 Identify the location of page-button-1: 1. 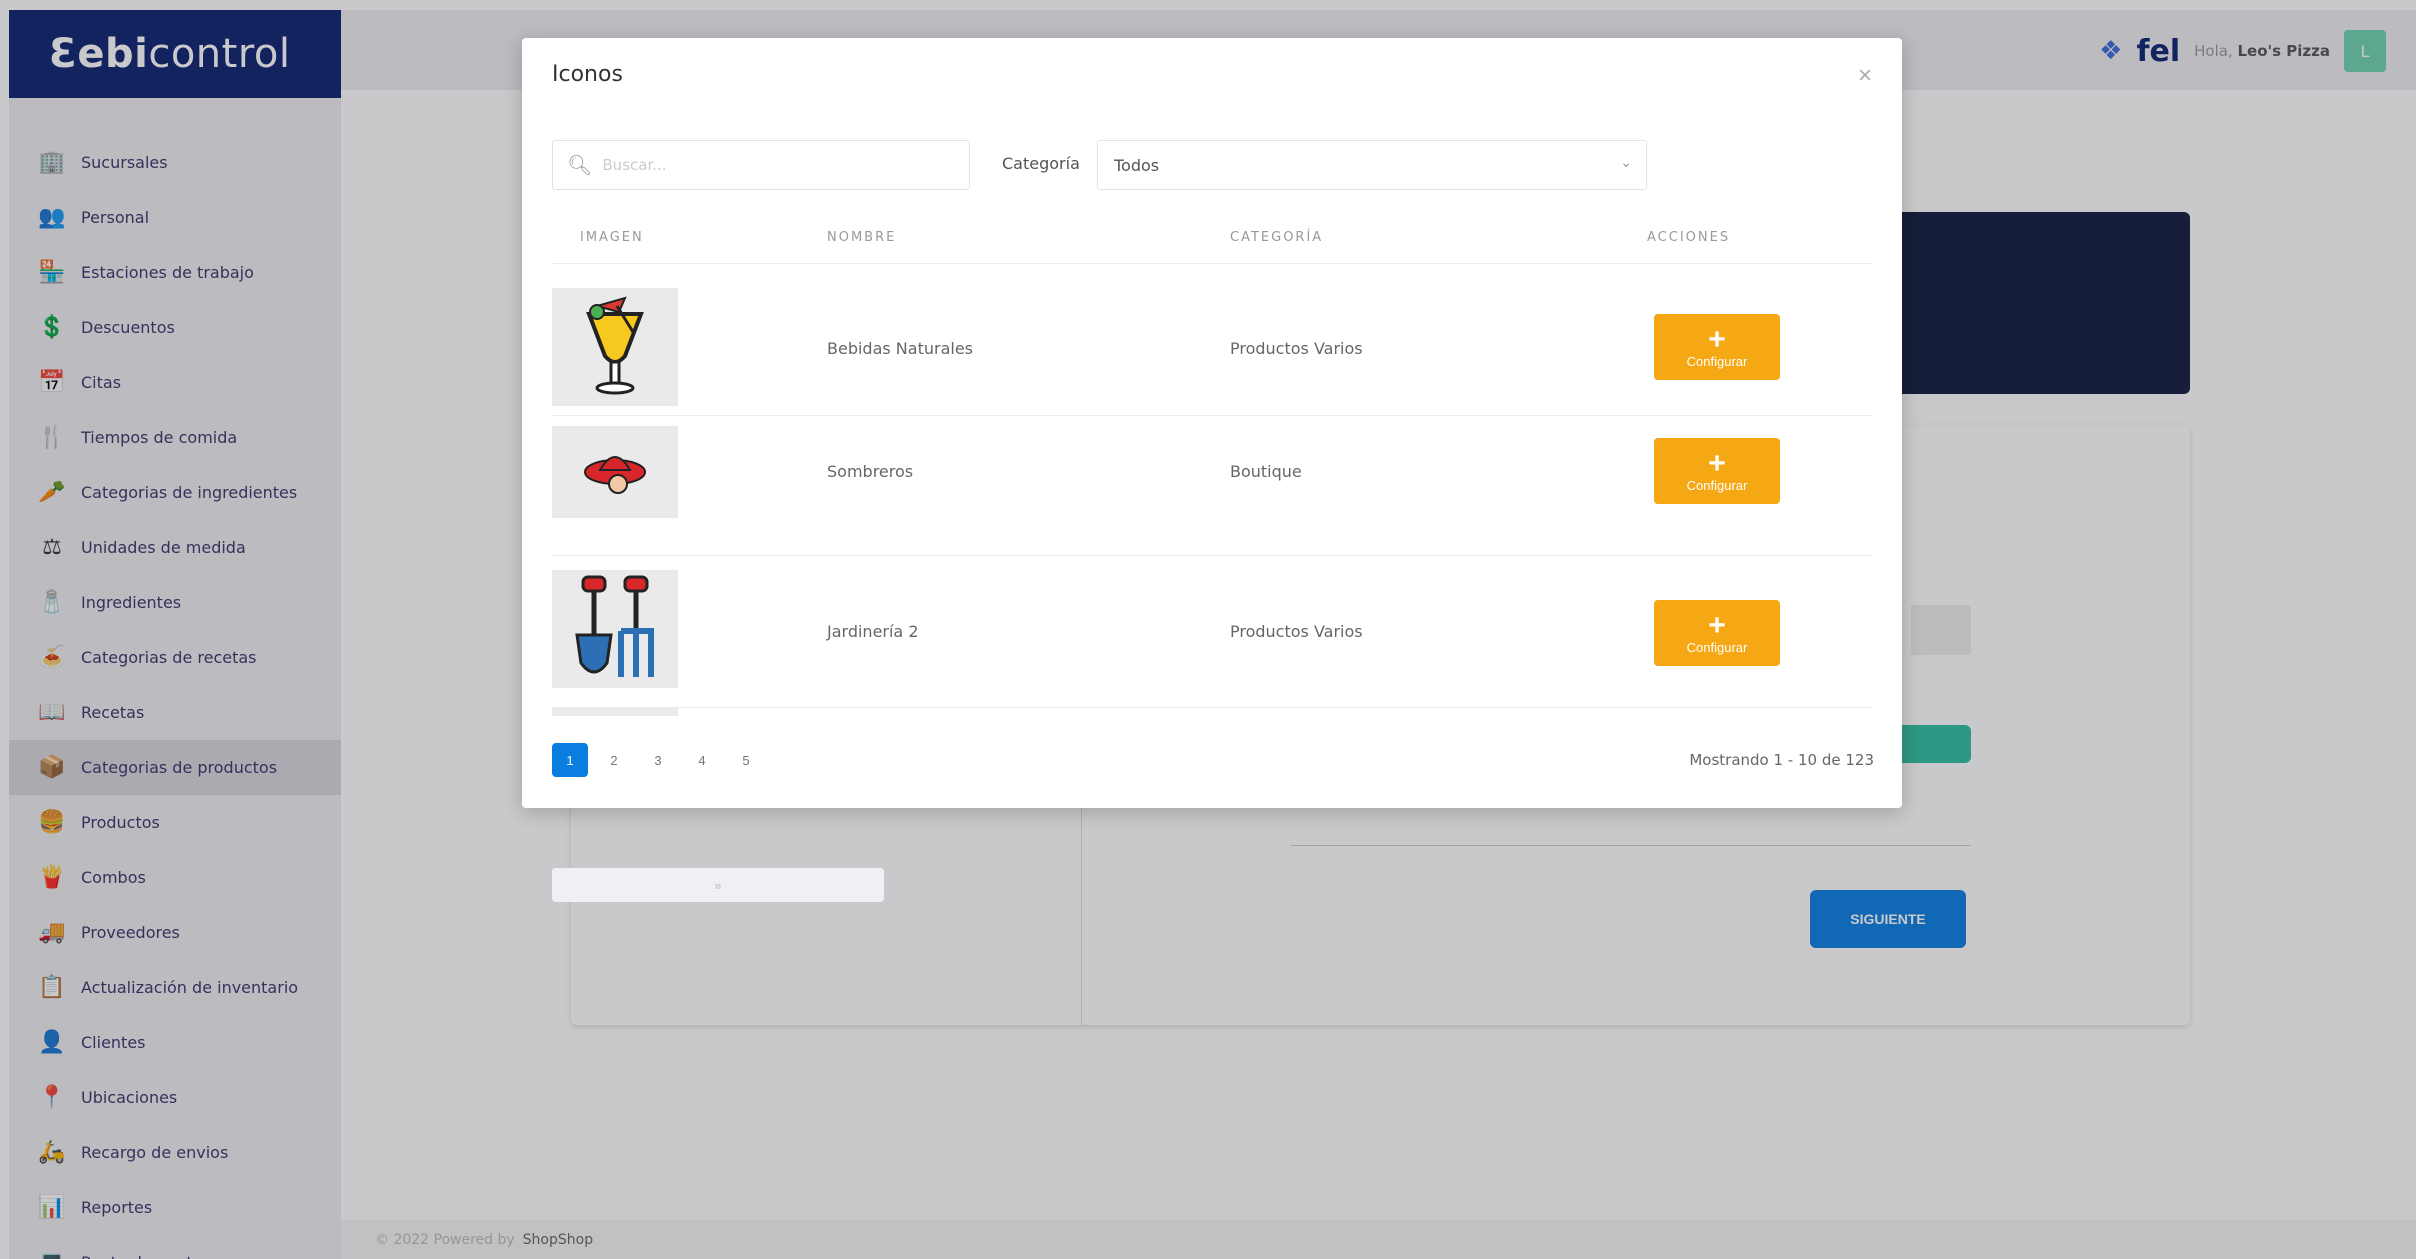
(570, 760).